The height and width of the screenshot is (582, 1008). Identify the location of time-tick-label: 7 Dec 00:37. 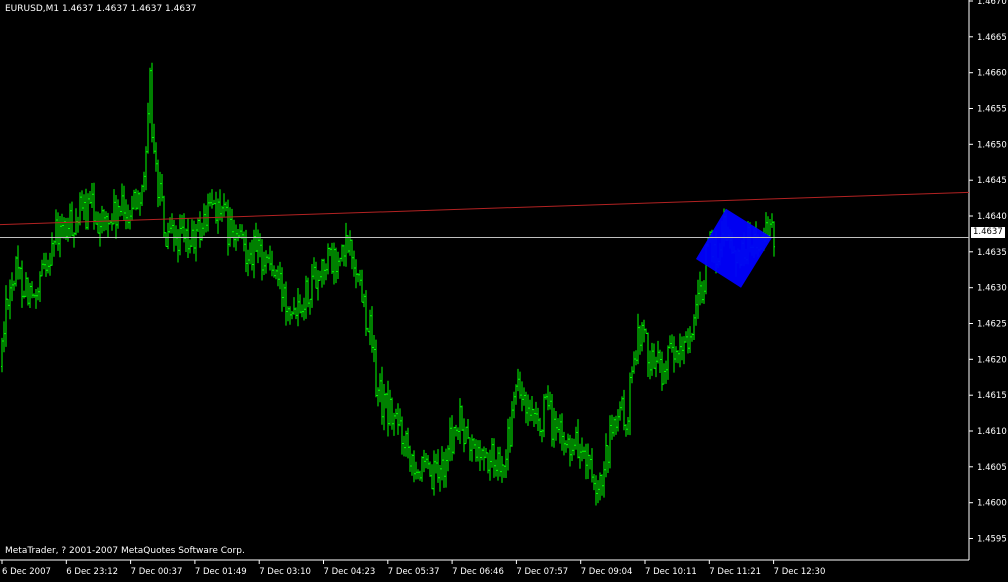
(157, 572).